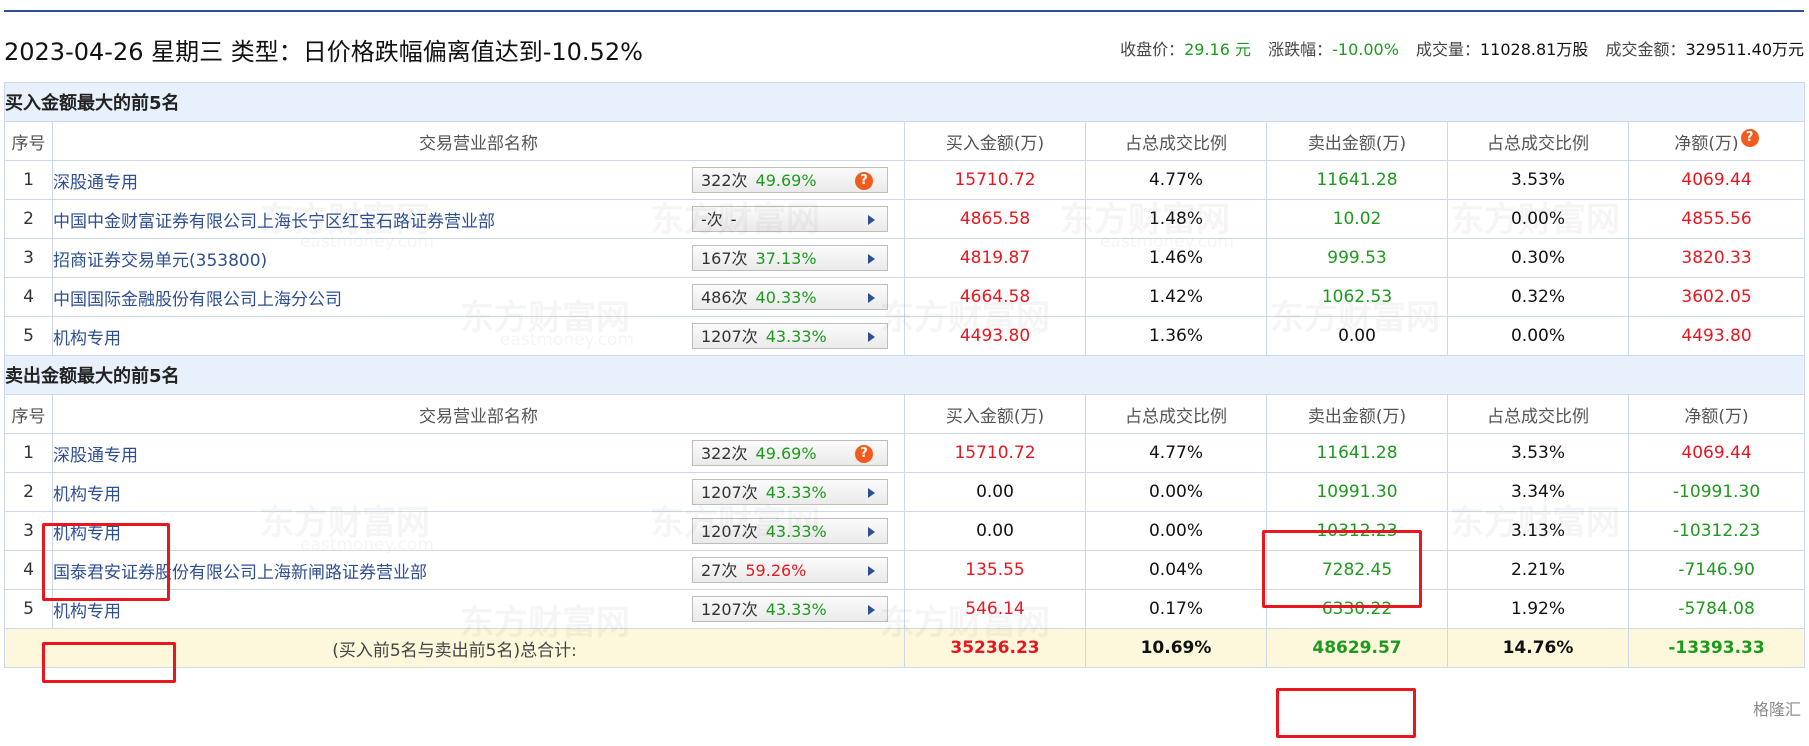 The width and height of the screenshot is (1809, 746). Describe the element at coordinates (1176, 180) in the screenshot. I see `cell-buy-ratio: 4.77%` at that location.